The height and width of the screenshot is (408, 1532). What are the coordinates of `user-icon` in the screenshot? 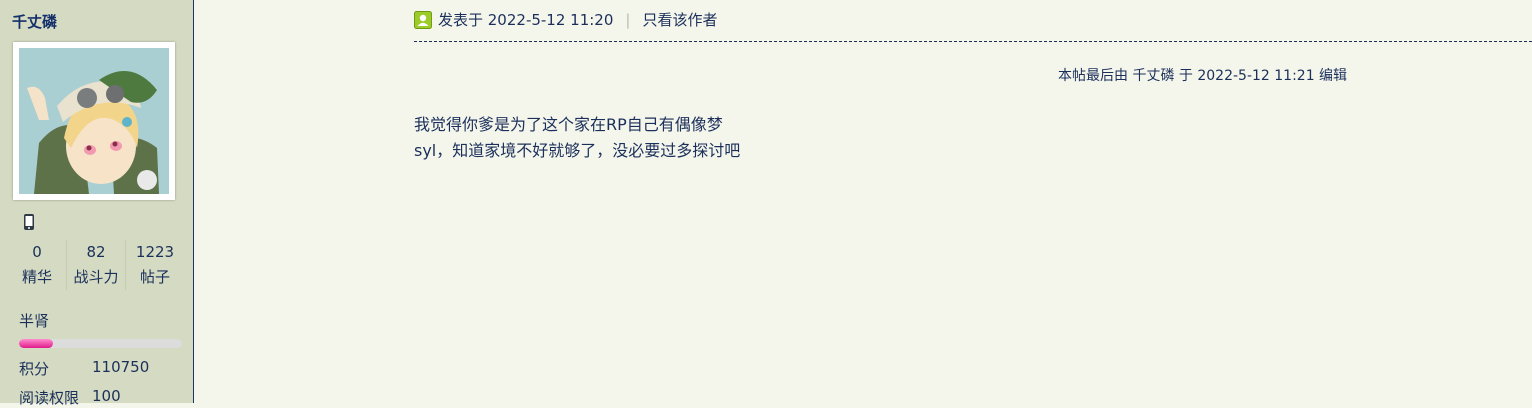 It's located at (423, 19).